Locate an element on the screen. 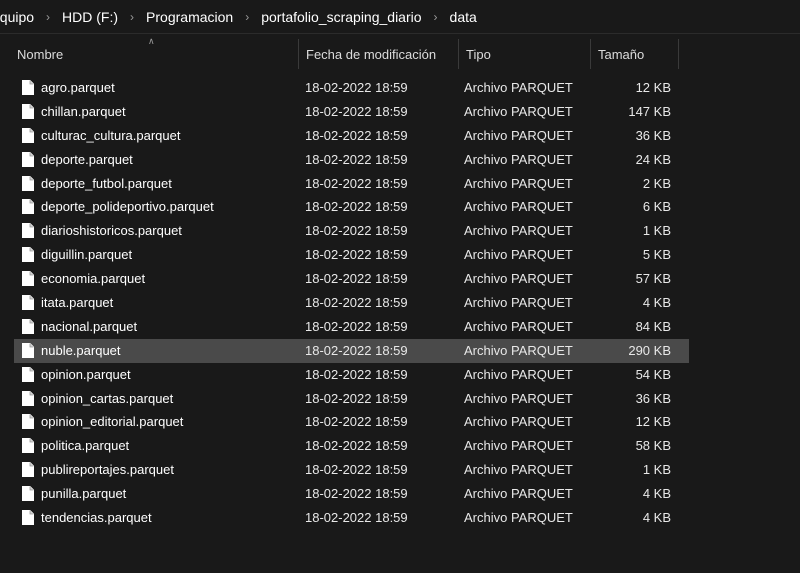 This screenshot has width=800, height=573. column-header-name: ∧ Nombre is located at coordinates (149, 52).